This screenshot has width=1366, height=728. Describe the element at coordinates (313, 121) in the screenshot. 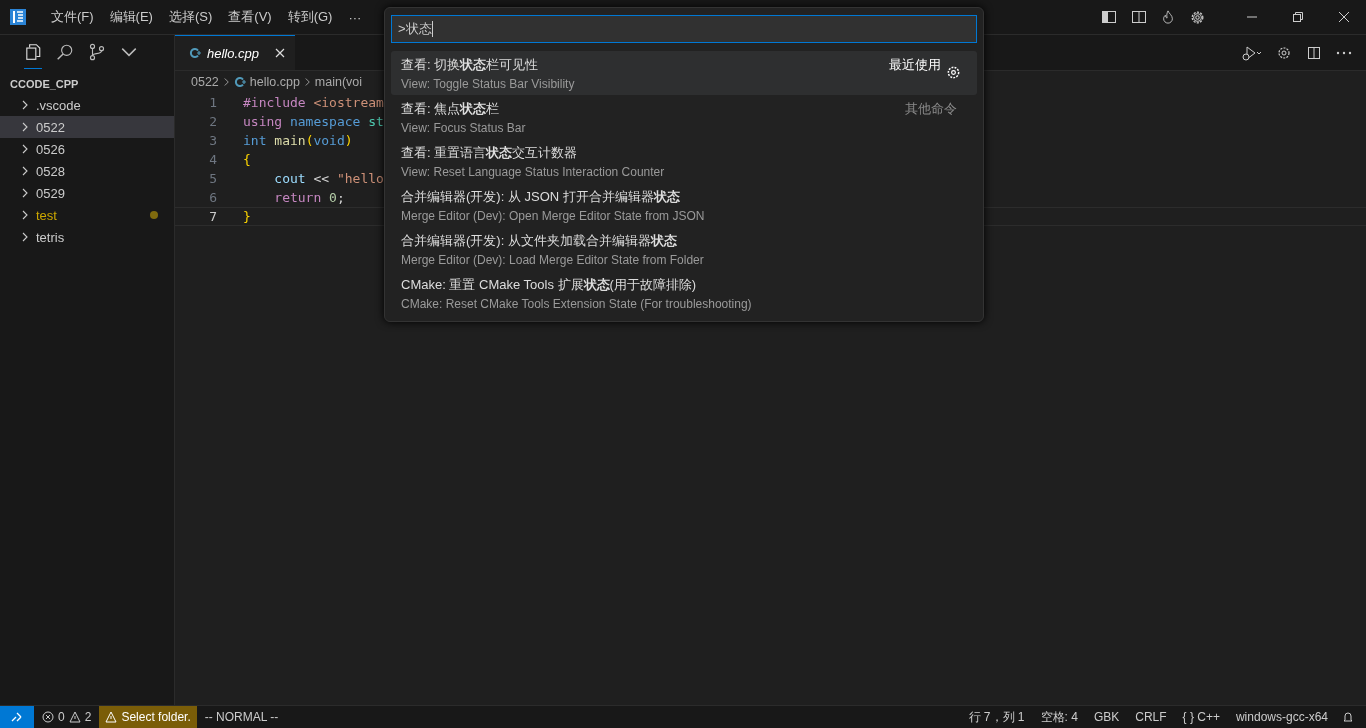

I see `code-line: using namespace st` at that location.